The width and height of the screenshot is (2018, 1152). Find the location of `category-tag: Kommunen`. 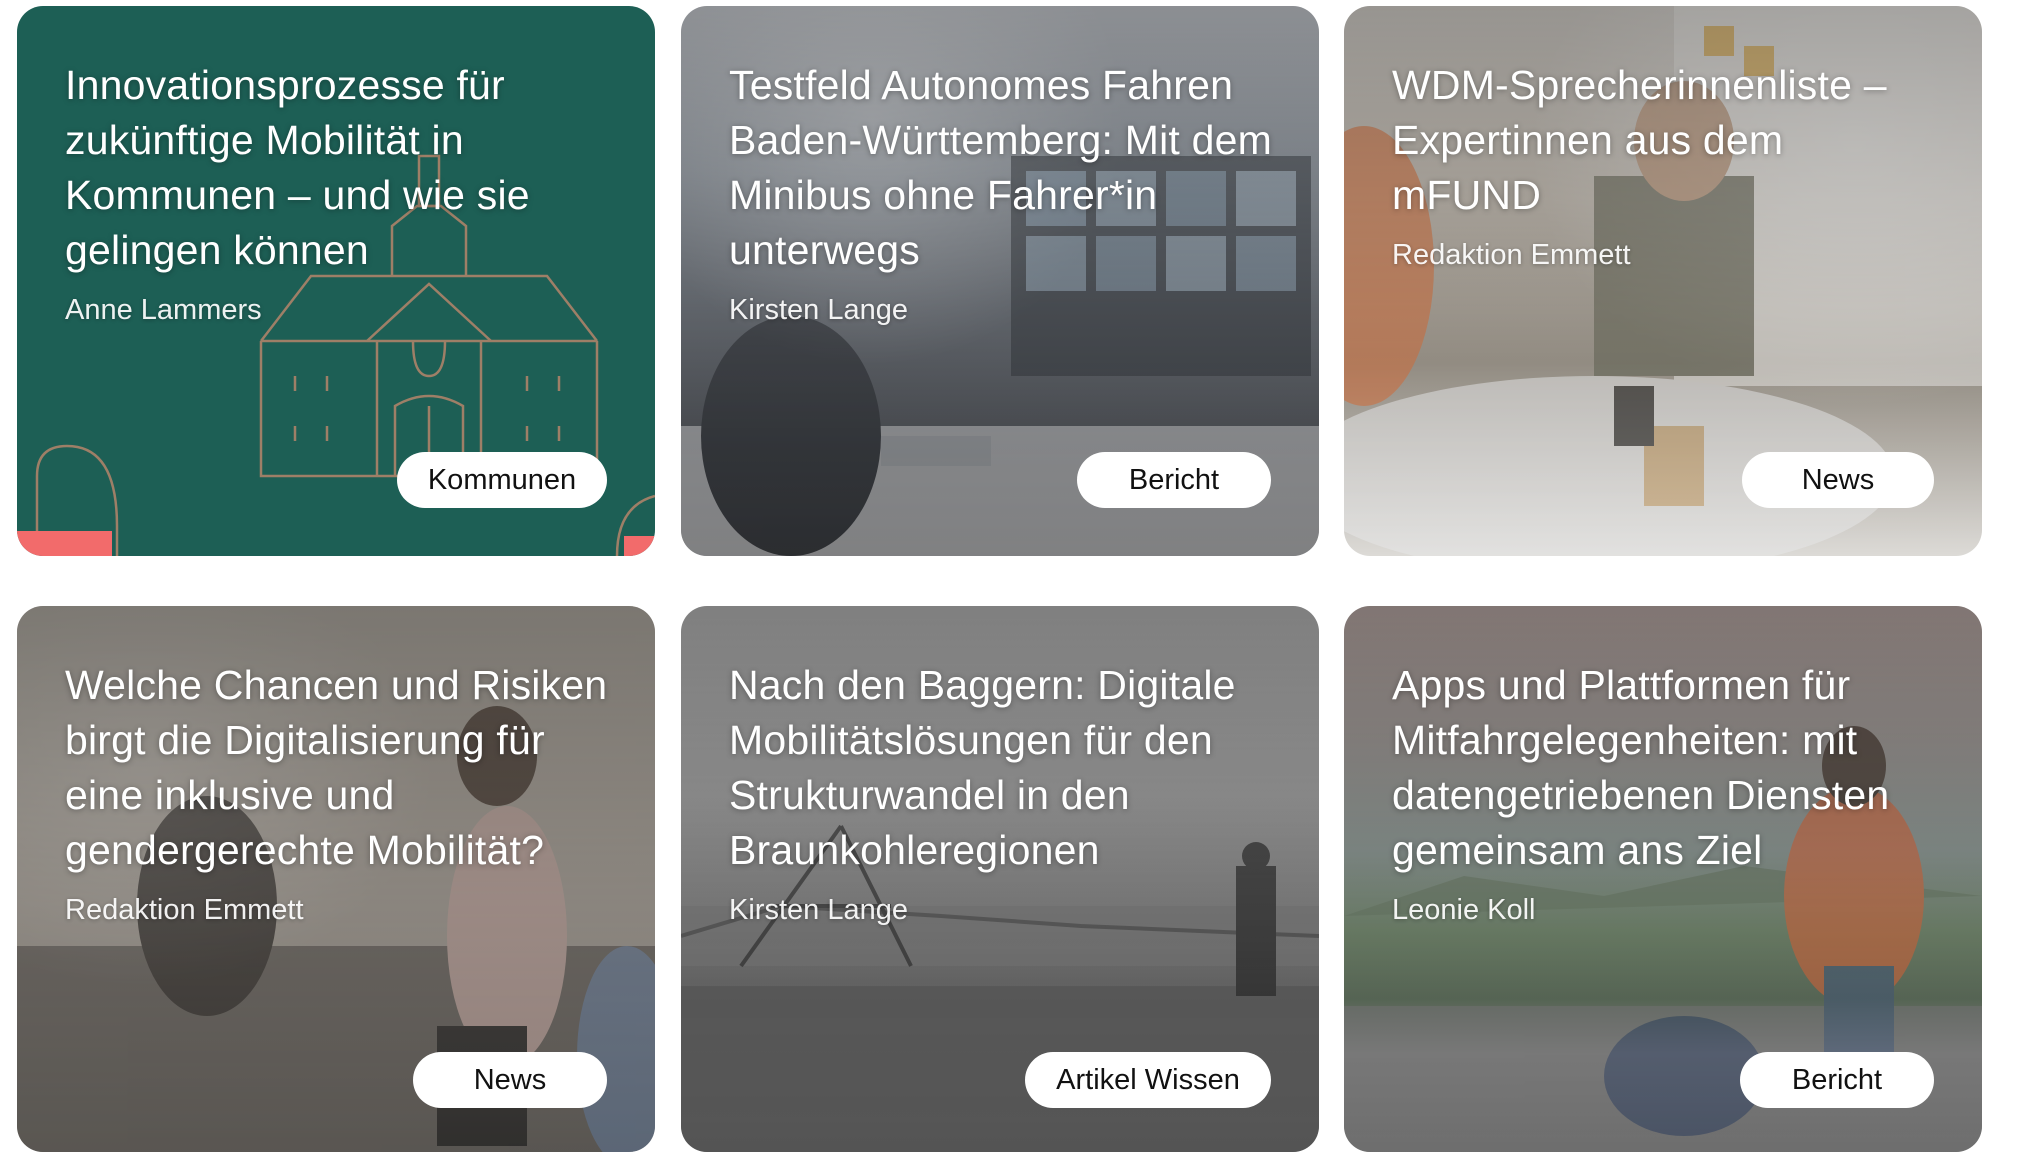

category-tag: Kommunen is located at coordinates (502, 480).